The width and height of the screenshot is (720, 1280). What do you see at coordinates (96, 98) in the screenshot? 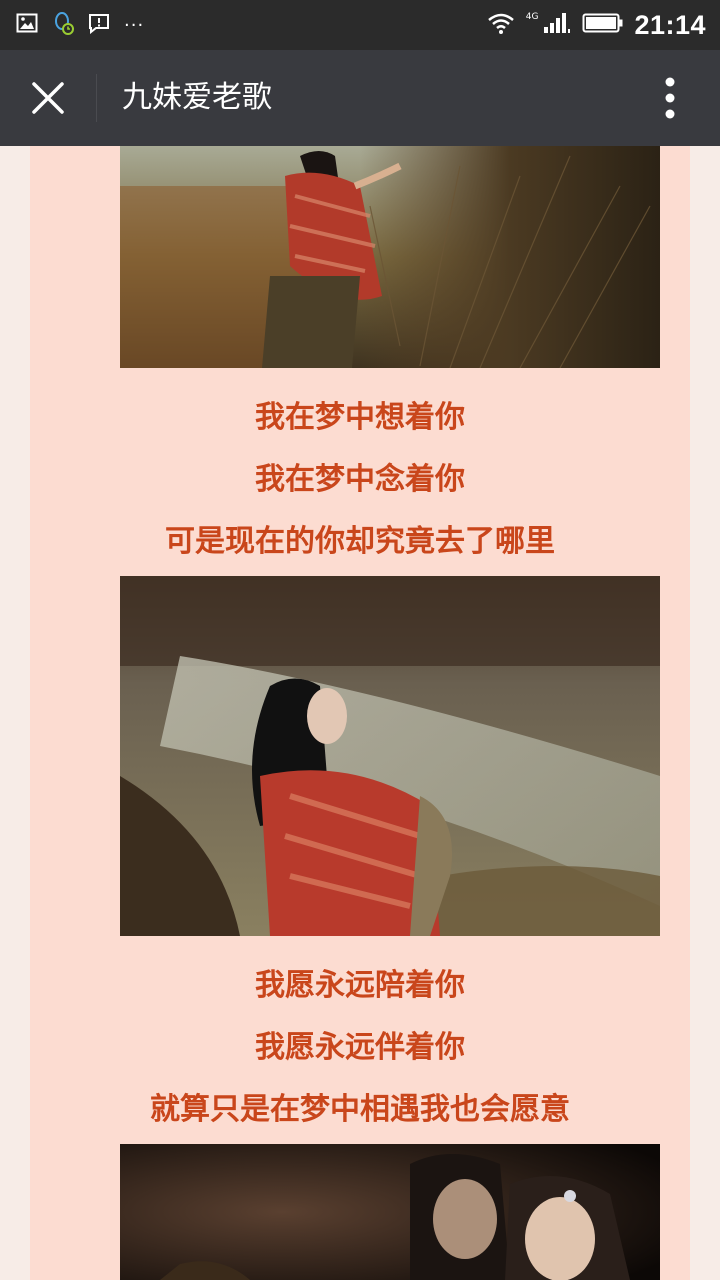
I see `app-bar-divider` at bounding box center [96, 98].